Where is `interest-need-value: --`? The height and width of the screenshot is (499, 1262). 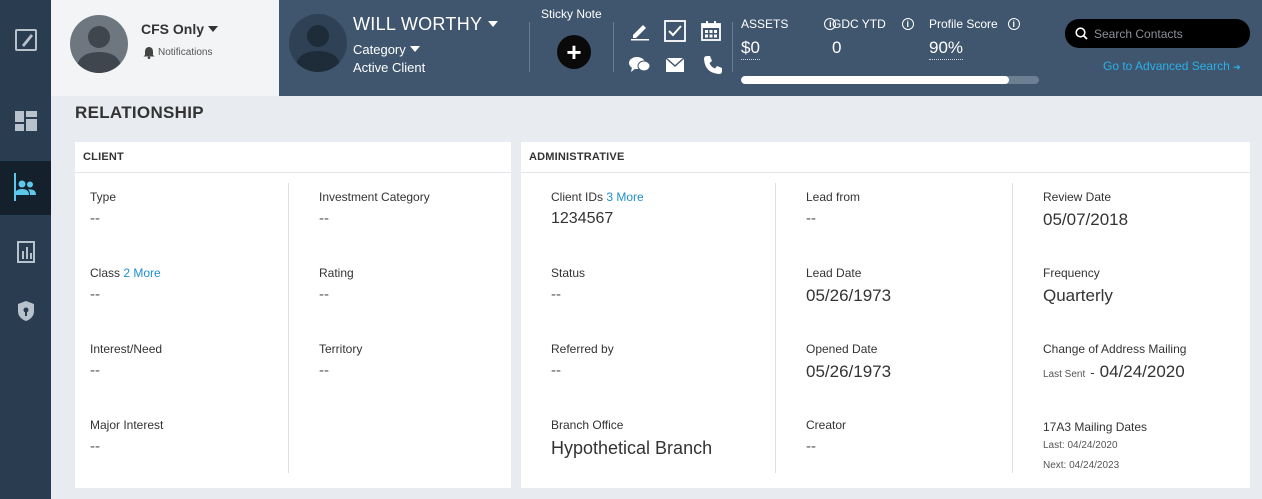
interest-need-value: -- is located at coordinates (95, 370).